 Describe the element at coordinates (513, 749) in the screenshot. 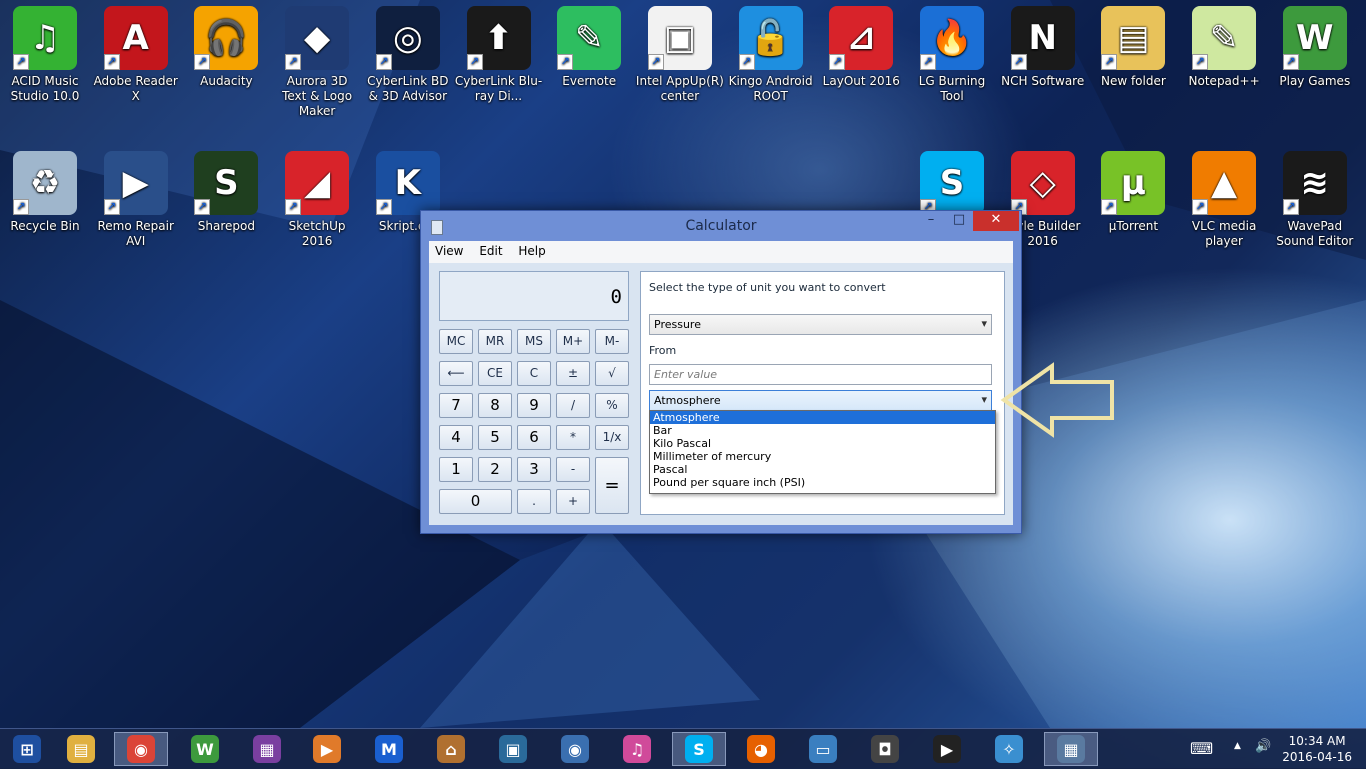

I see `taskbar-video-converter: ▣` at that location.